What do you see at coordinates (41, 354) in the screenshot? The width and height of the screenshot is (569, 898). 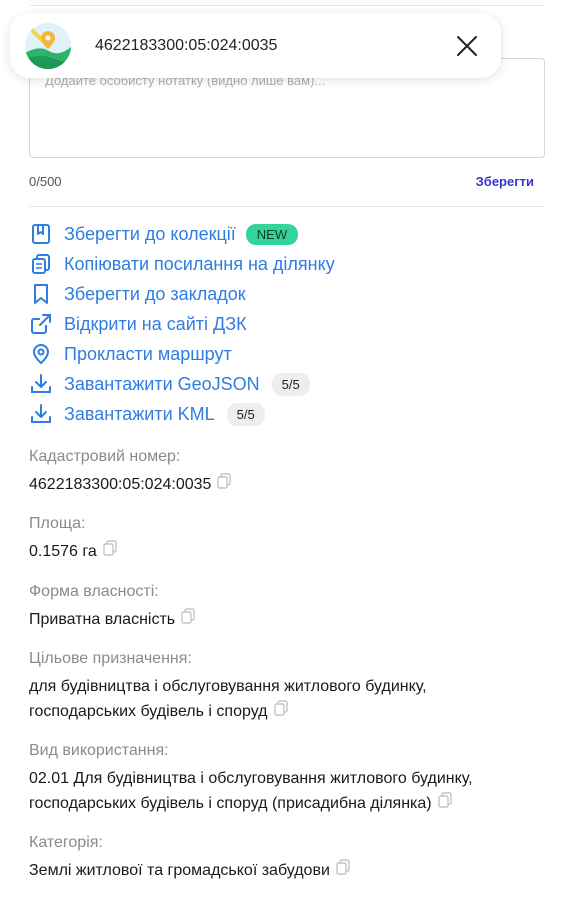 I see `location-pin-icon` at bounding box center [41, 354].